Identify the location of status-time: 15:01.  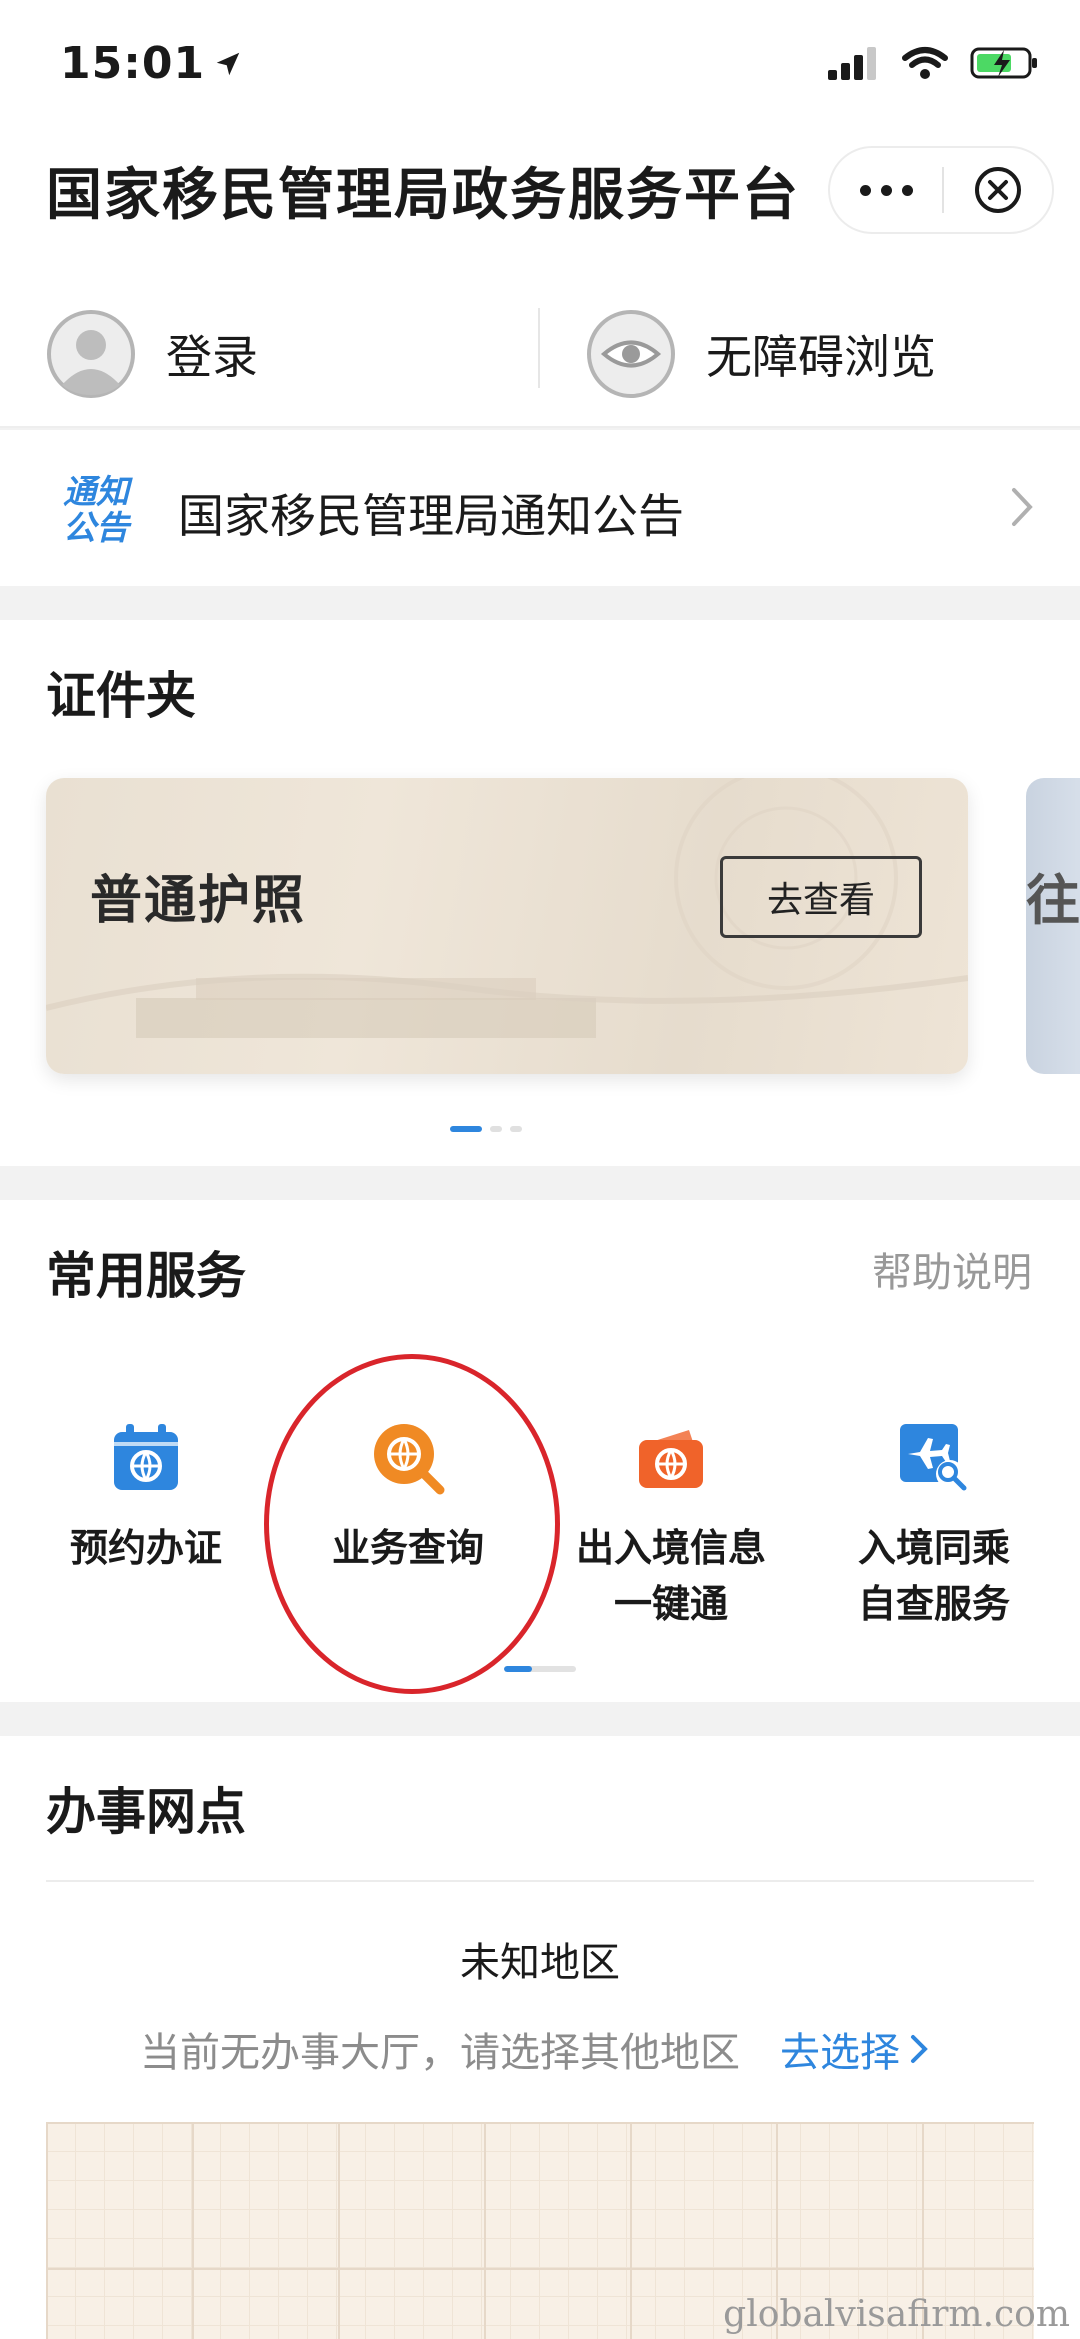
(151, 63).